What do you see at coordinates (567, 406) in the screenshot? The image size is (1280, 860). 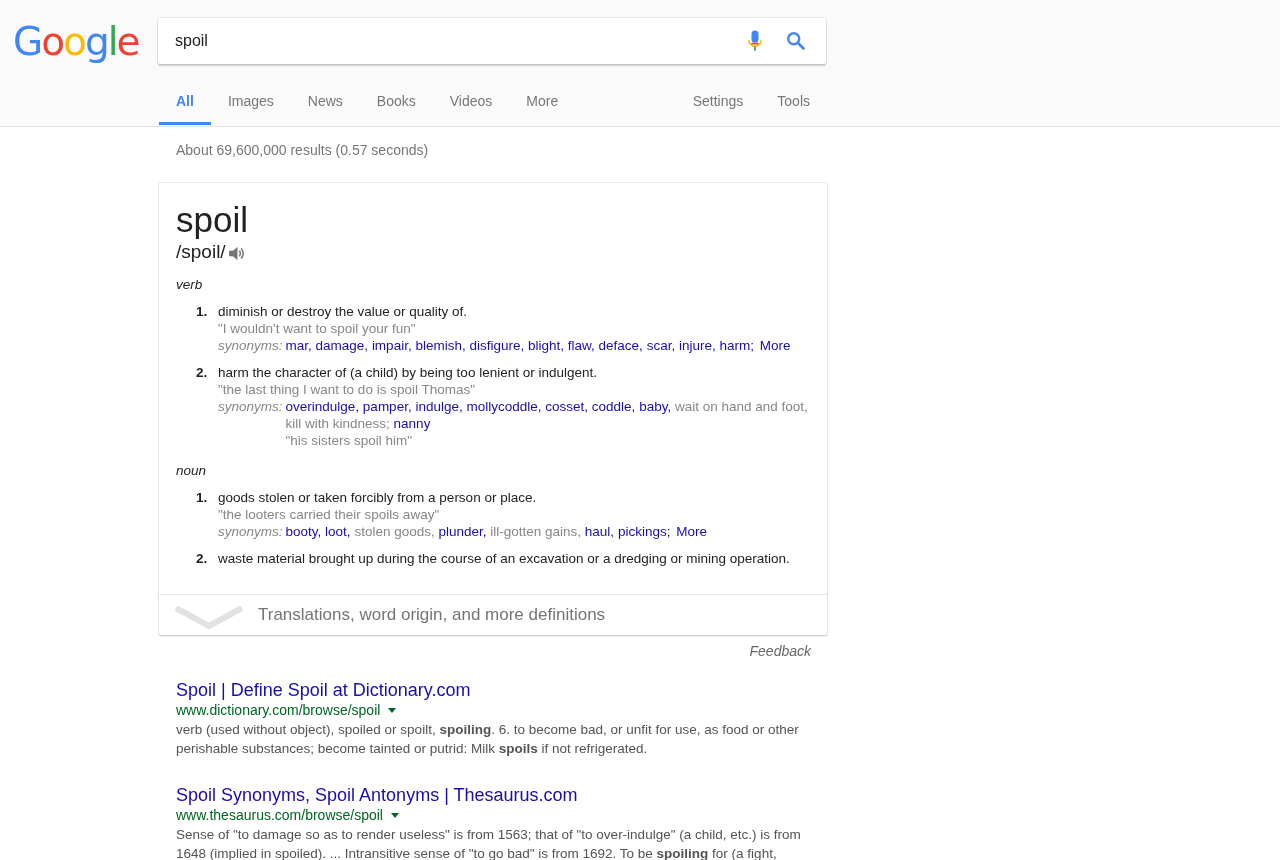 I see `synonym-link: cosset,` at bounding box center [567, 406].